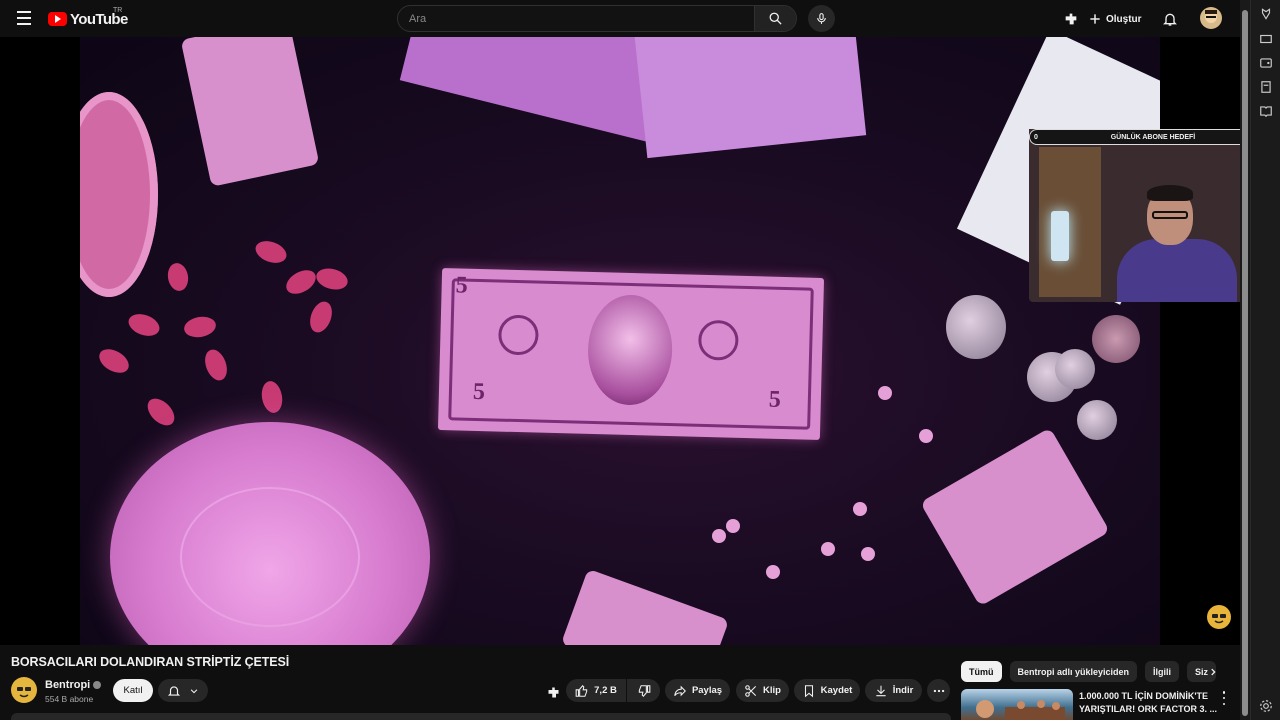 The height and width of the screenshot is (720, 1280). I want to click on more-actions-button, so click(938, 690).